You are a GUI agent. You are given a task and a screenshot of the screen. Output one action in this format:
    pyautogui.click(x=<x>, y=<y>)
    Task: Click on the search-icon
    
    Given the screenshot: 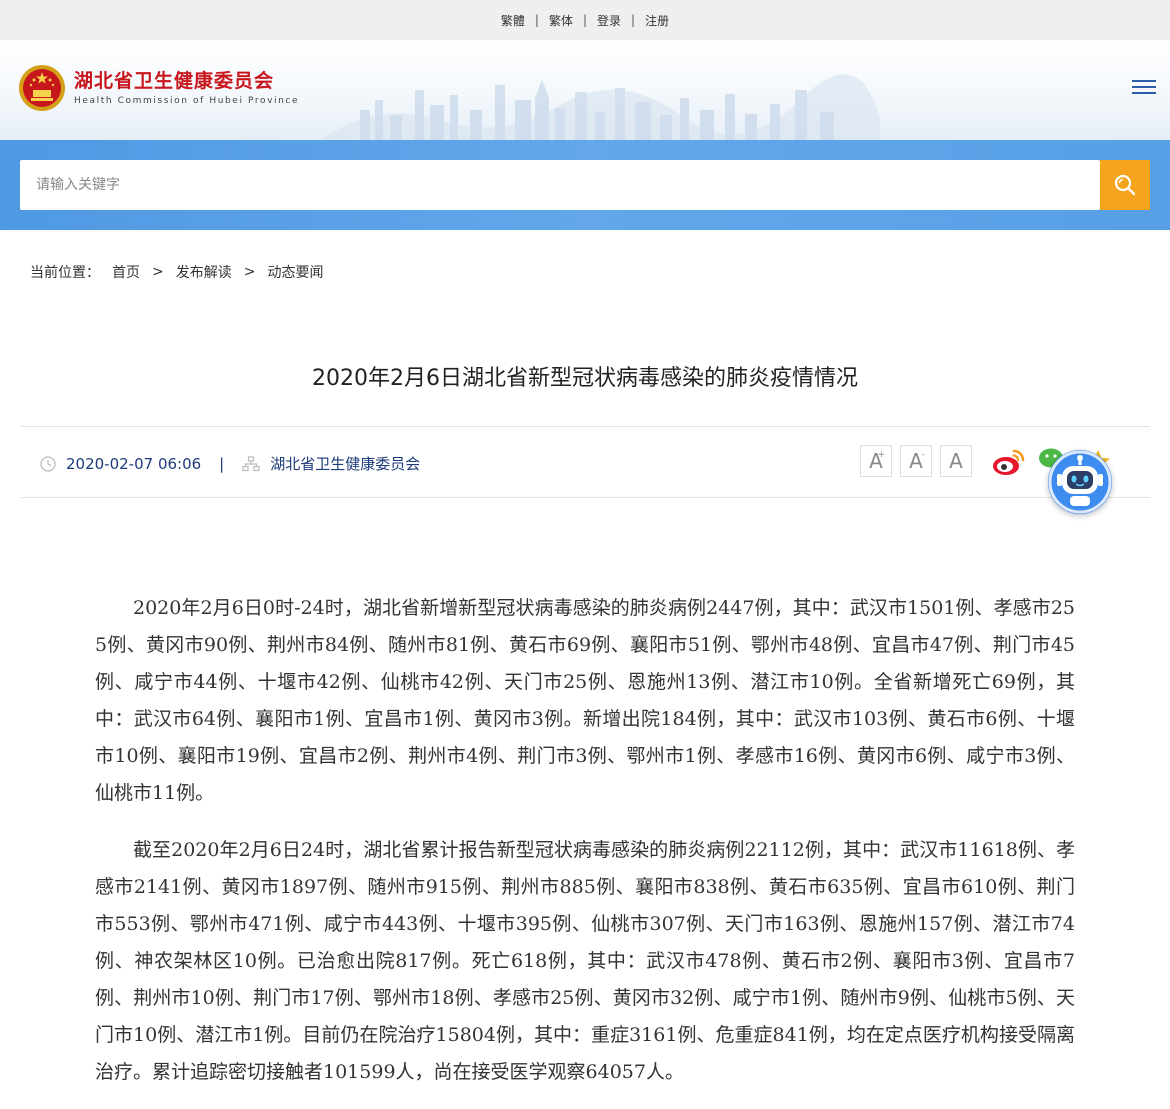 What is the action you would take?
    pyautogui.click(x=1125, y=185)
    